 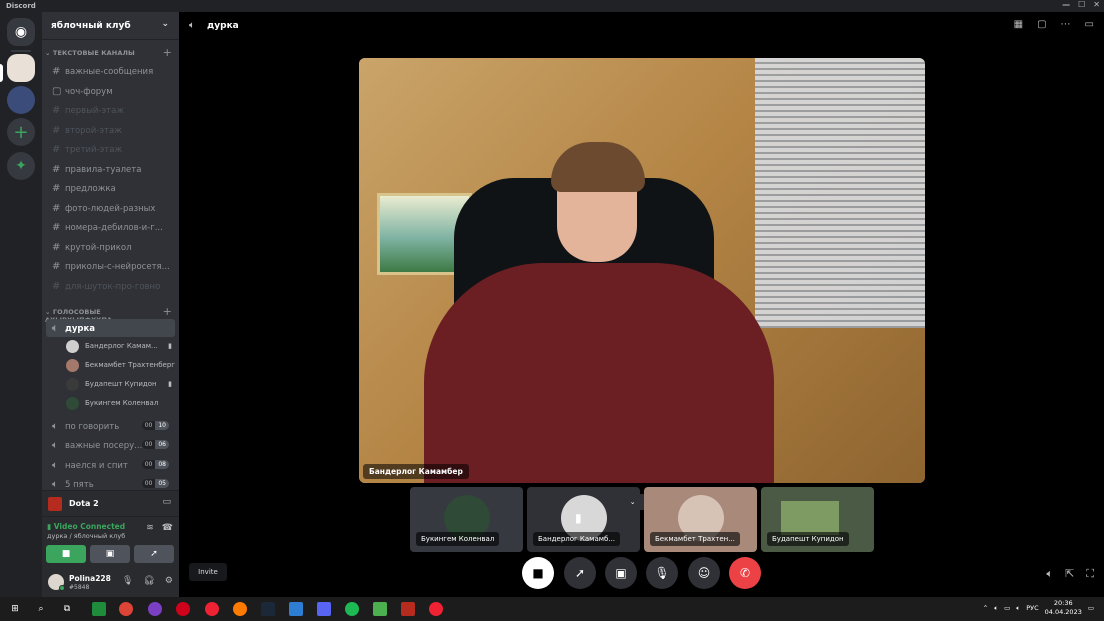 What do you see at coordinates (1089, 24) in the screenshot?
I see `chat-icon: ▭` at bounding box center [1089, 24].